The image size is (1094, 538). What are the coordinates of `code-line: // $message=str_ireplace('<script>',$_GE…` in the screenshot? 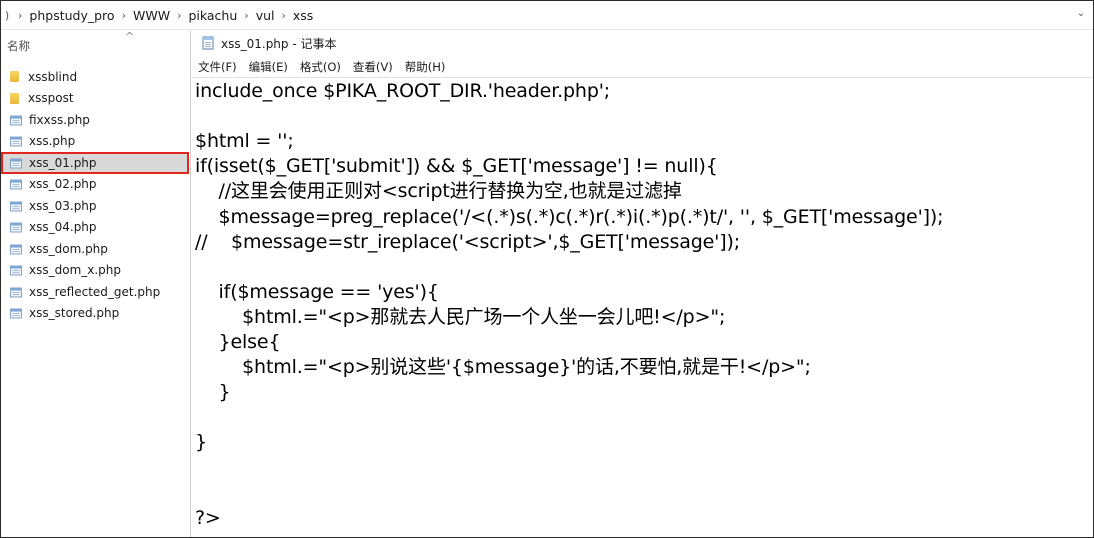 It's located at (468, 241).